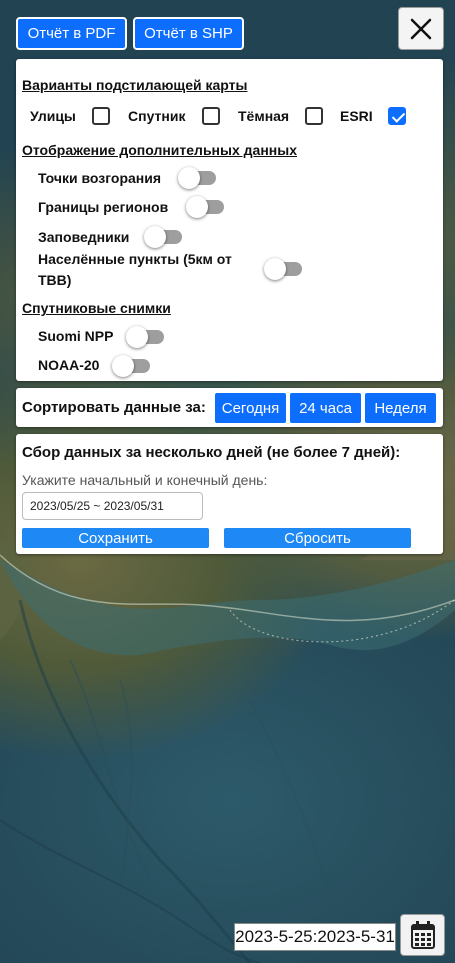 This screenshot has width=455, height=963. I want to click on current-date-range: 2023-5-25:2023-5-31, so click(315, 937).